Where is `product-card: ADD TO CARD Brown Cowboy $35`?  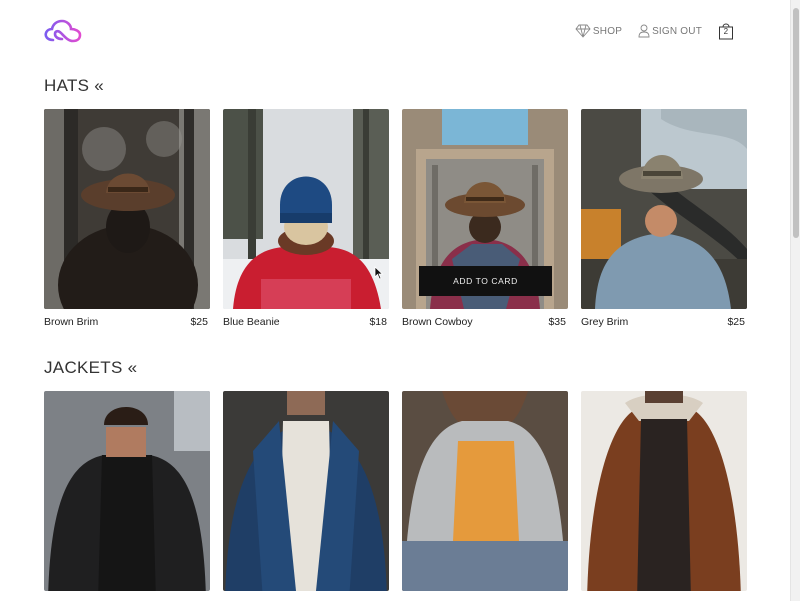
product-card: ADD TO CARD Brown Cowboy $35 is located at coordinates (485, 218).